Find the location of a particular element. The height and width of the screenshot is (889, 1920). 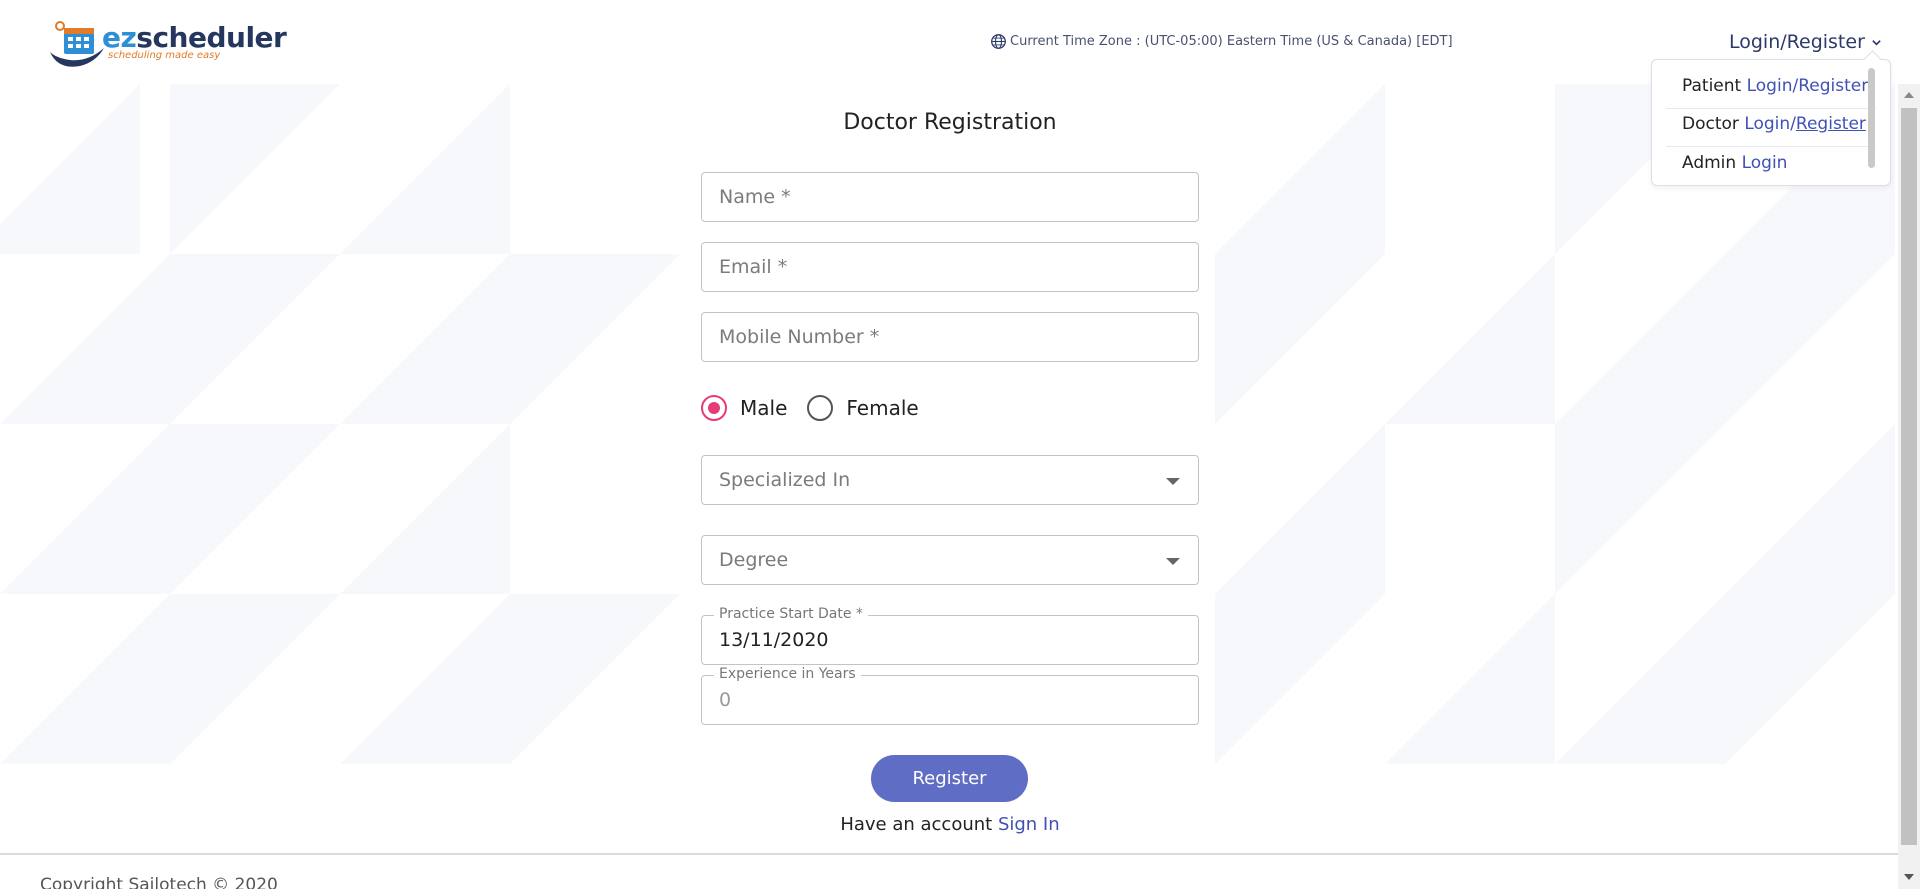

have-account-line: Have an account Sign In is located at coordinates (950, 824).